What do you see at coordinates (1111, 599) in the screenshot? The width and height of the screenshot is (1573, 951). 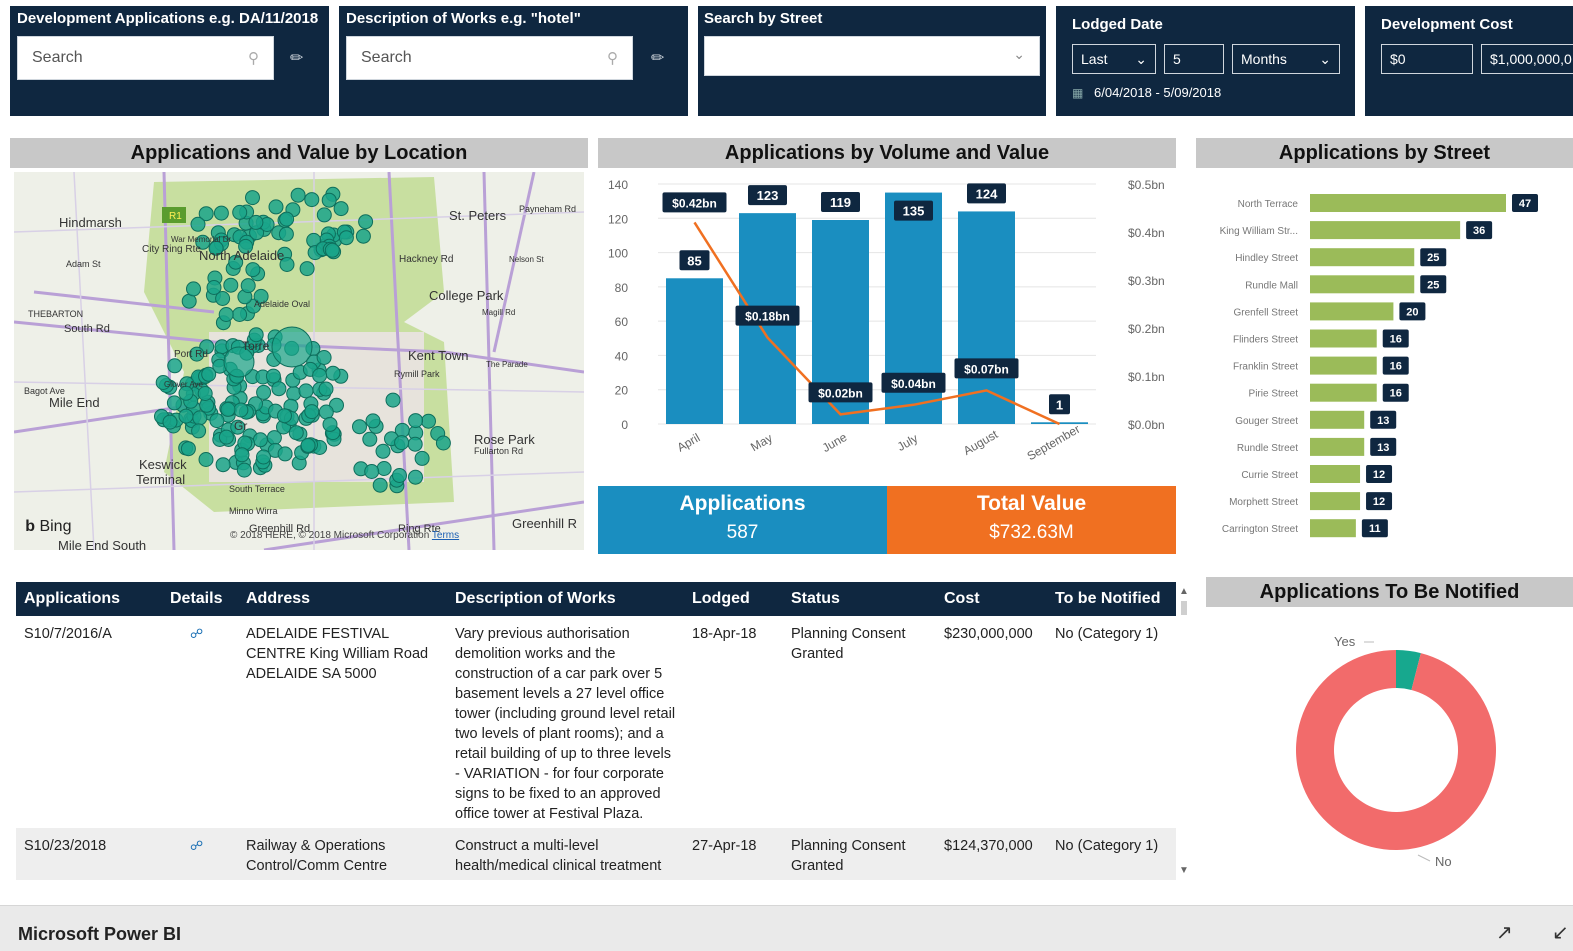 I see `column-header: To be Notified` at bounding box center [1111, 599].